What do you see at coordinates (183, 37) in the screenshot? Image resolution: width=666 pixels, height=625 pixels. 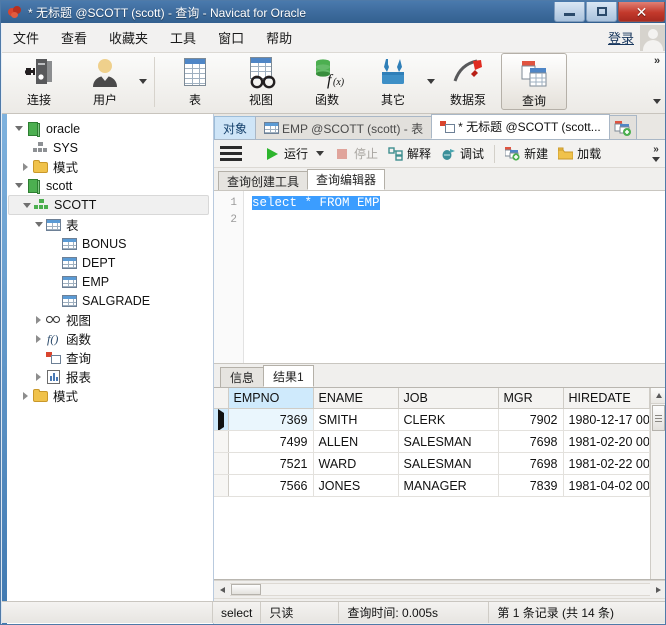 I see `menu-item-tools: 工具` at bounding box center [183, 37].